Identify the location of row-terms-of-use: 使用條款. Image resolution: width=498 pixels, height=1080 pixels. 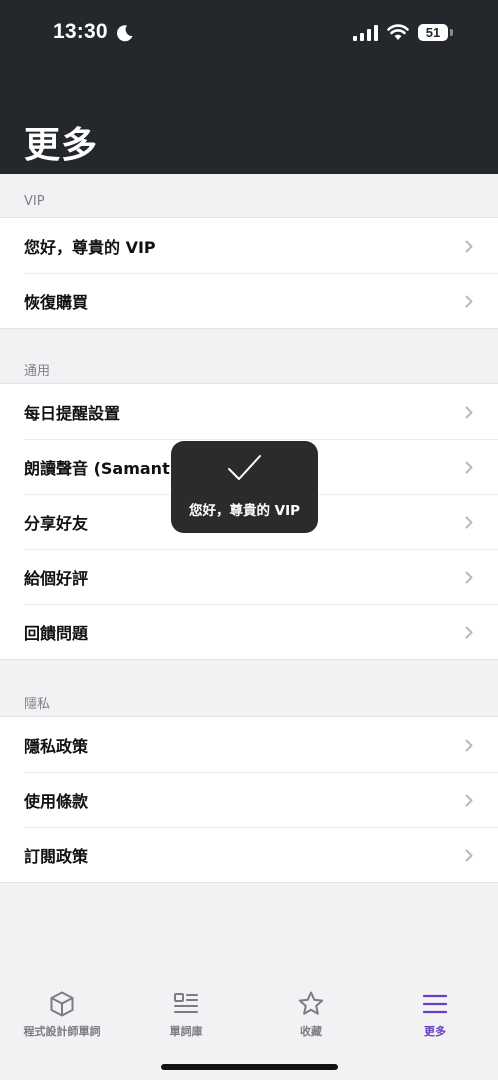
(249, 799).